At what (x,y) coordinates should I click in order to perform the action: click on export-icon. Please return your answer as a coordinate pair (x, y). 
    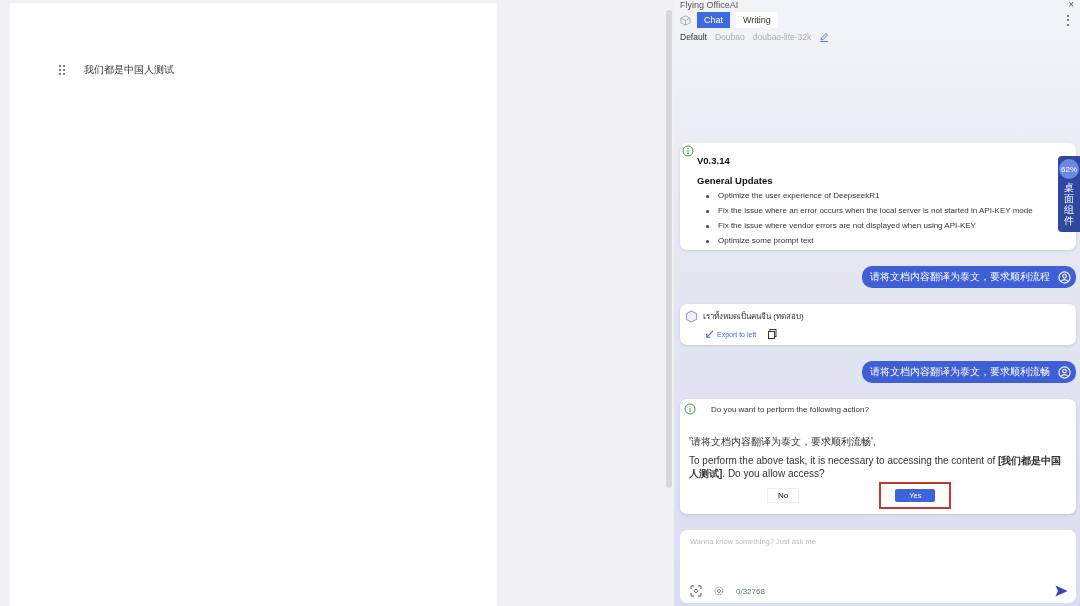
    Looking at the image, I should click on (709, 334).